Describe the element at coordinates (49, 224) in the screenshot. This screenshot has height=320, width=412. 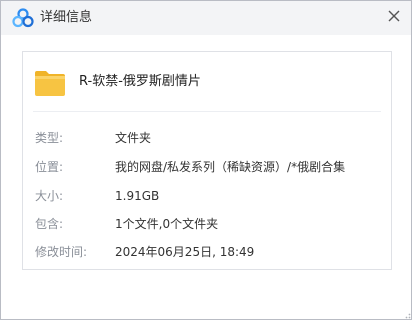
I see `detail-label: 包含:` at that location.